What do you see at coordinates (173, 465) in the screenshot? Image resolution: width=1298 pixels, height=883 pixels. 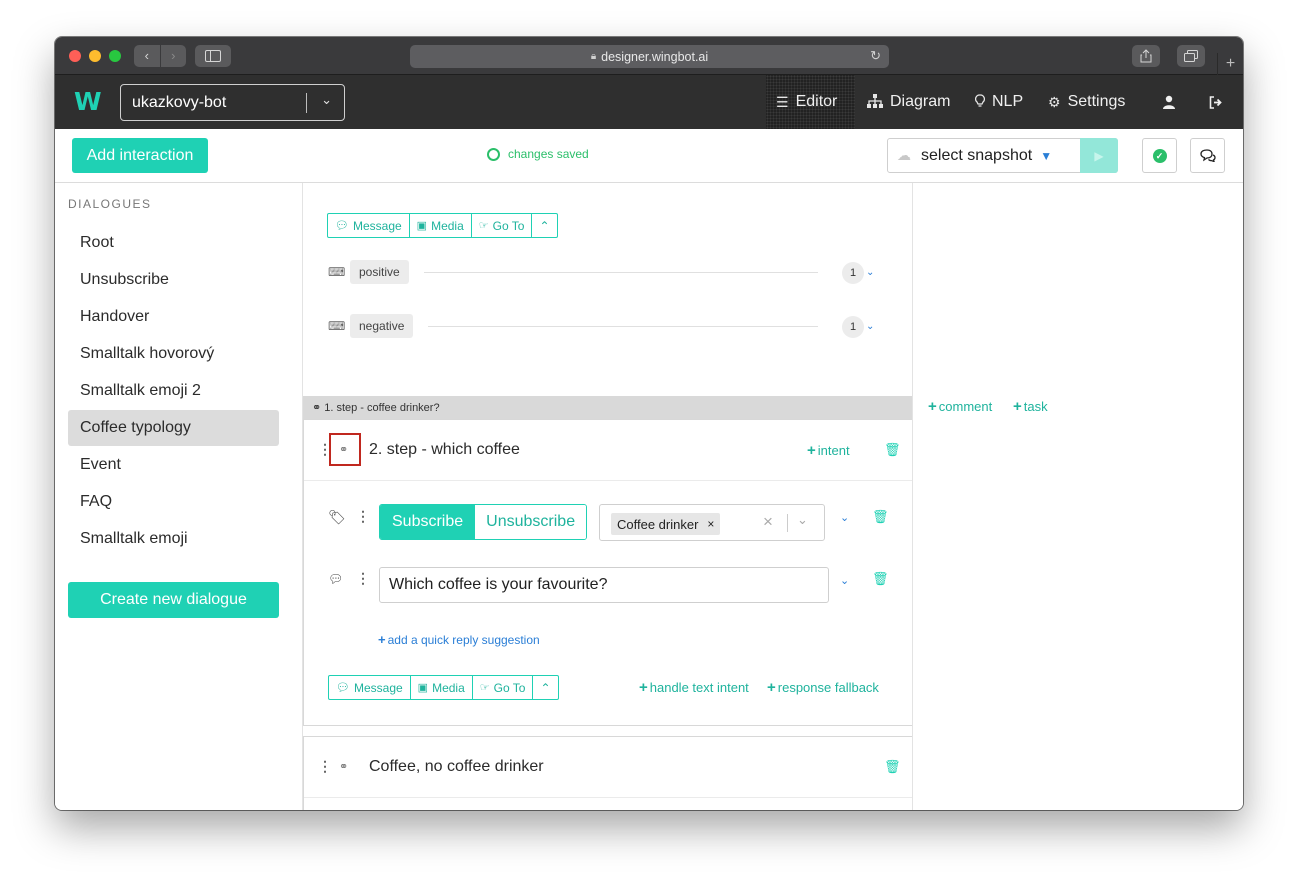 I see `sidebar-item-event: Event` at bounding box center [173, 465].